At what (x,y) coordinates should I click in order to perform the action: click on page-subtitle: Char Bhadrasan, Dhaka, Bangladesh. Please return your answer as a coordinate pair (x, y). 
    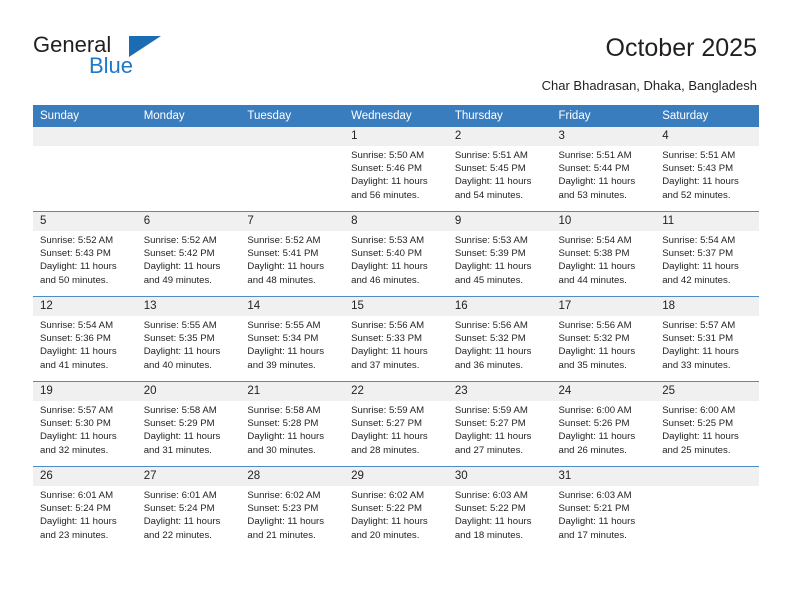
    Looking at the image, I should click on (649, 85).